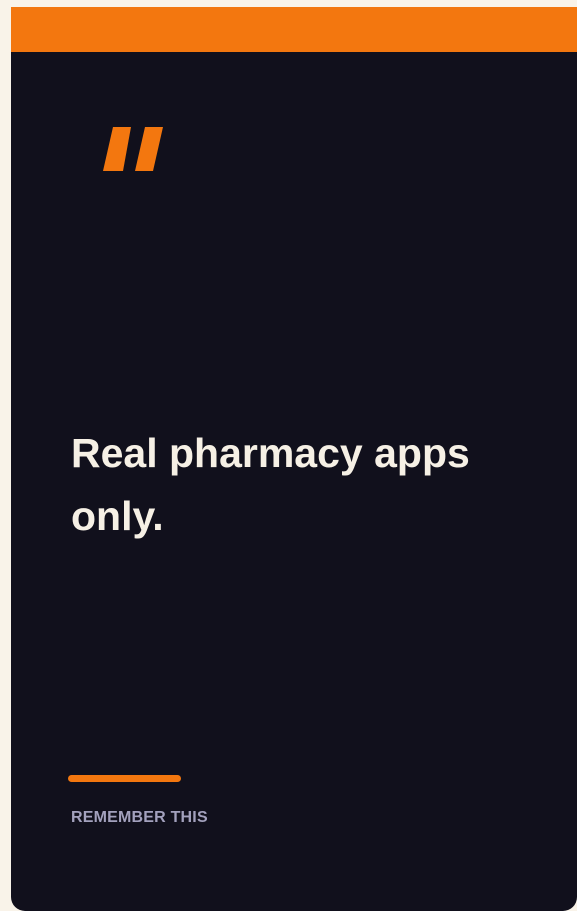 This screenshot has height=911, width=577. What do you see at coordinates (133, 149) in the screenshot?
I see `quote-mark-icon` at bounding box center [133, 149].